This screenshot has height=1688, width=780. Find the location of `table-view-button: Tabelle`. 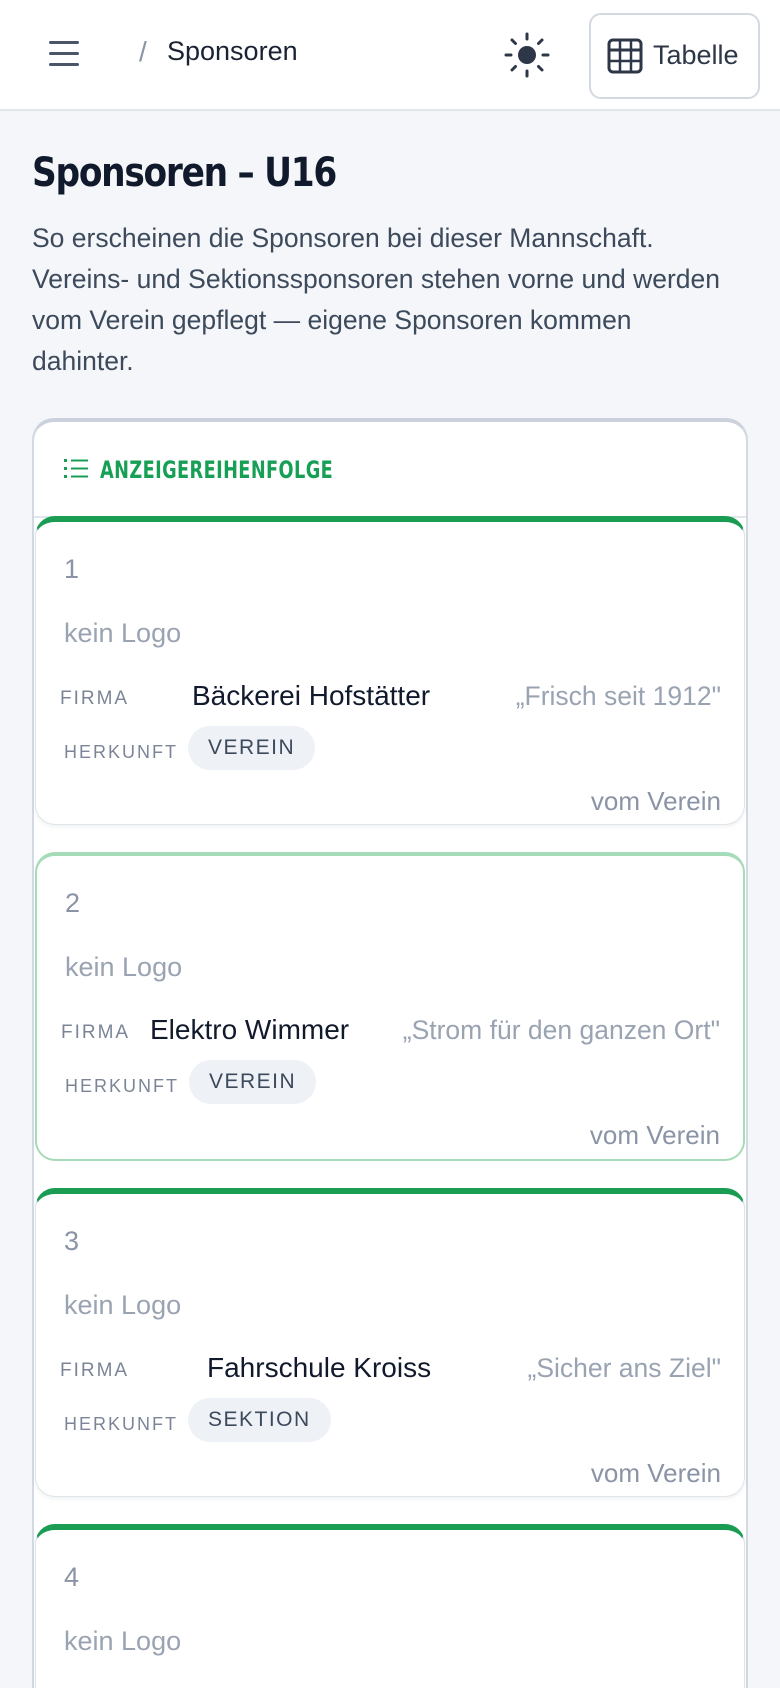

table-view-button: Tabelle is located at coordinates (674, 56).